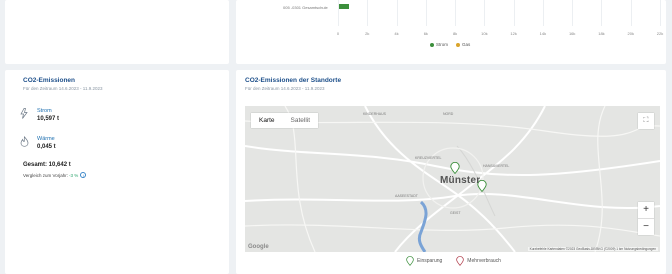 This screenshot has width=672, height=274. What do you see at coordinates (442, 44) in the screenshot?
I see `legend-label-strom: Strom` at bounding box center [442, 44].